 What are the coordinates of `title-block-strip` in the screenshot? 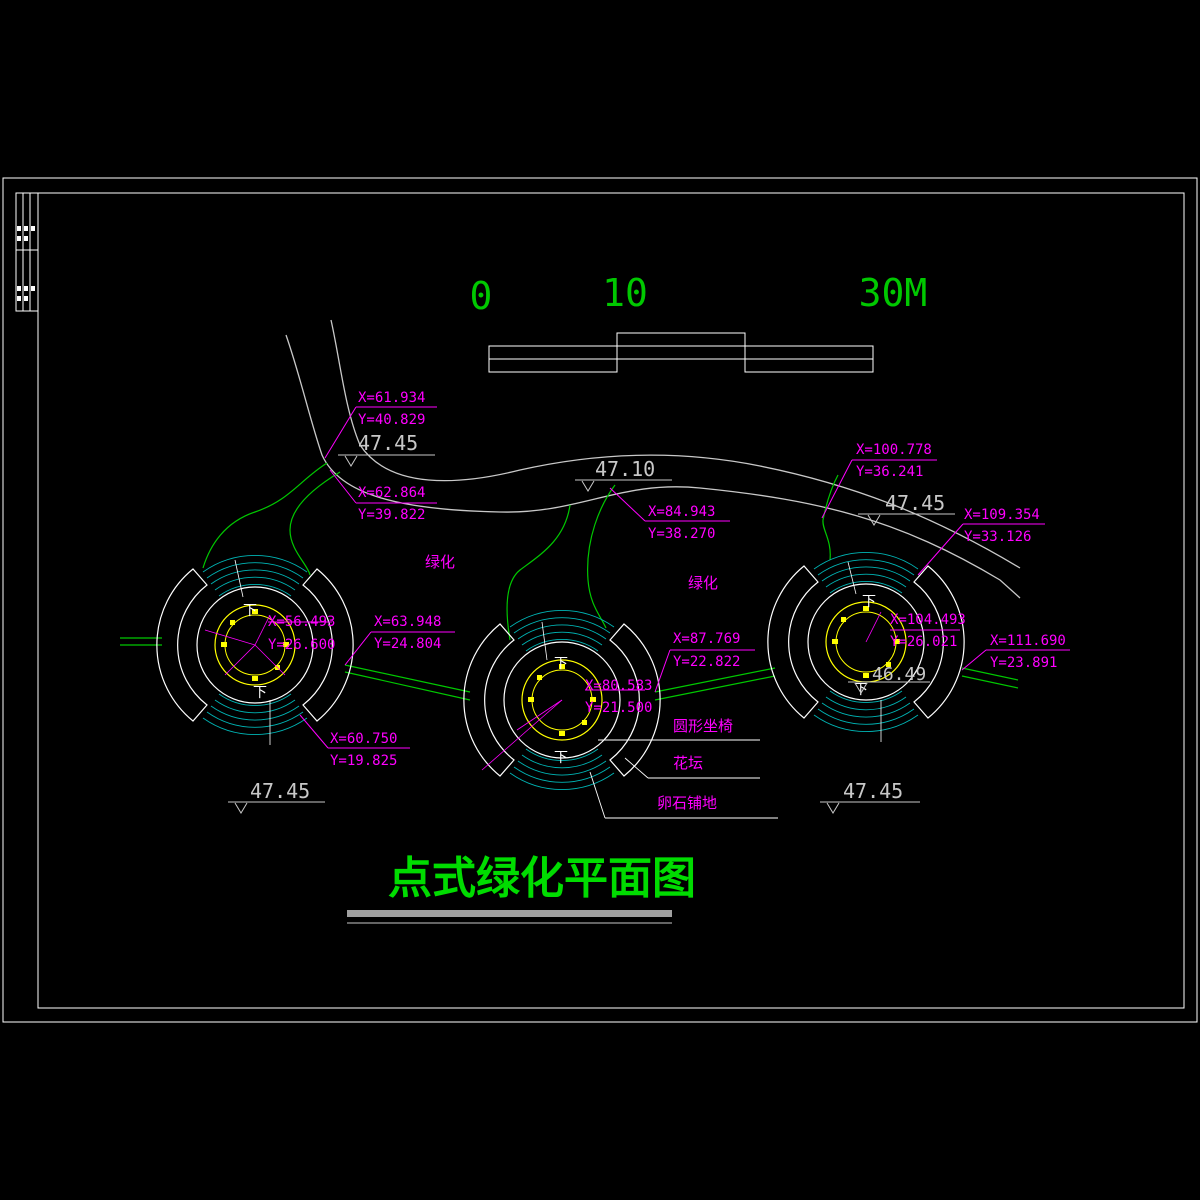 It's located at (27, 252).